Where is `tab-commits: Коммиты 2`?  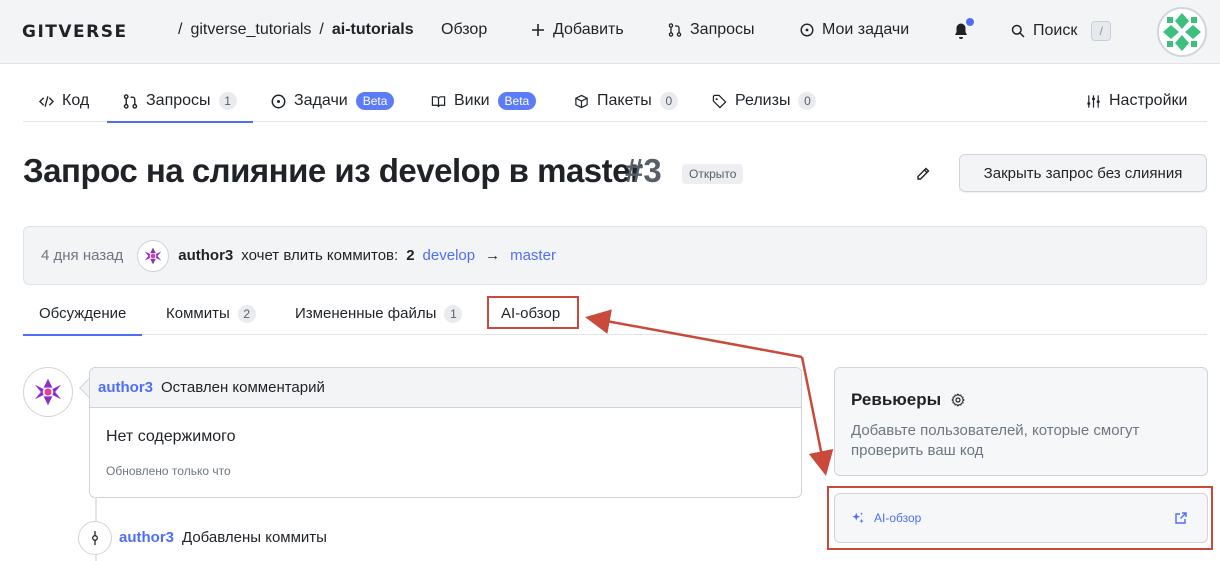
tab-commits: Коммиты 2 is located at coordinates (211, 313).